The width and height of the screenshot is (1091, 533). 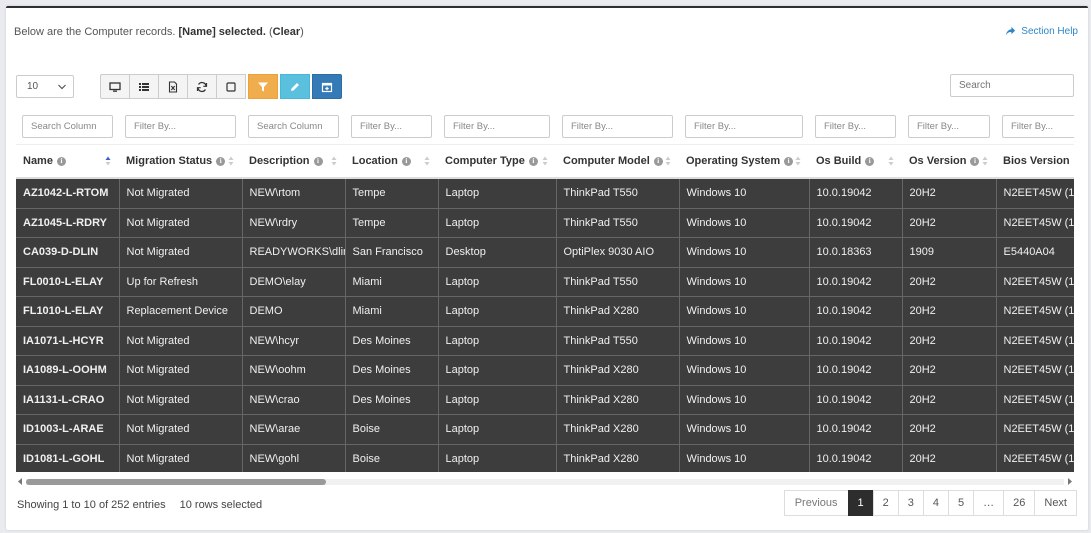 I want to click on clear-link: Clear, so click(x=287, y=32).